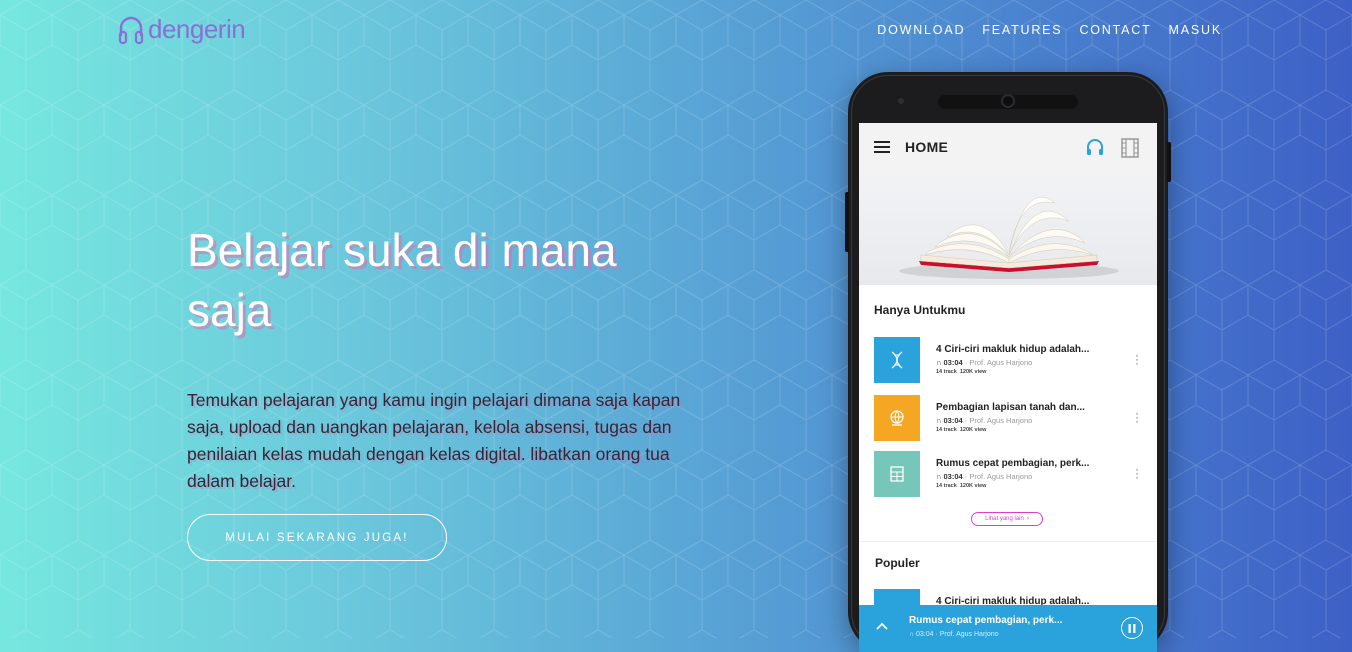 This screenshot has height=652, width=1352. I want to click on dna-icon, so click(897, 360).